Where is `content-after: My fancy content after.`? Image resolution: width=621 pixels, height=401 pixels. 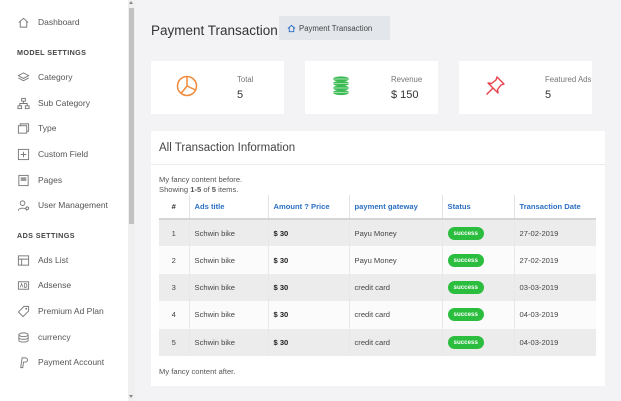 content-after: My fancy content after. is located at coordinates (197, 371).